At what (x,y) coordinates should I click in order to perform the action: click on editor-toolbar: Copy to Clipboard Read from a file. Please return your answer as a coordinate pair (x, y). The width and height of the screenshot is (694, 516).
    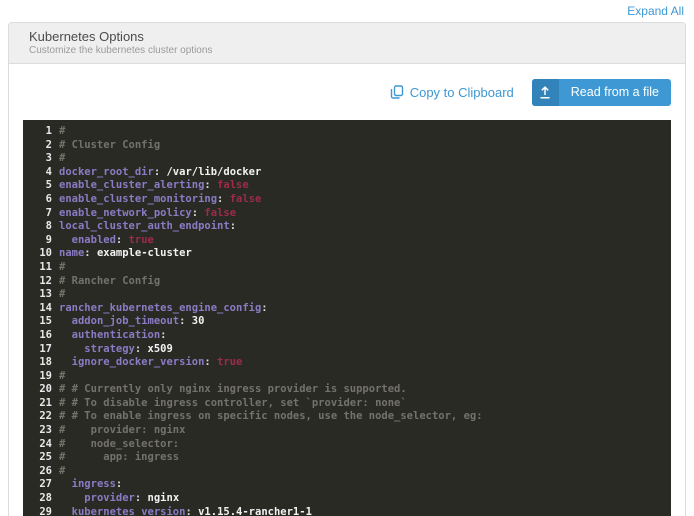
    Looking at the image, I should click on (347, 92).